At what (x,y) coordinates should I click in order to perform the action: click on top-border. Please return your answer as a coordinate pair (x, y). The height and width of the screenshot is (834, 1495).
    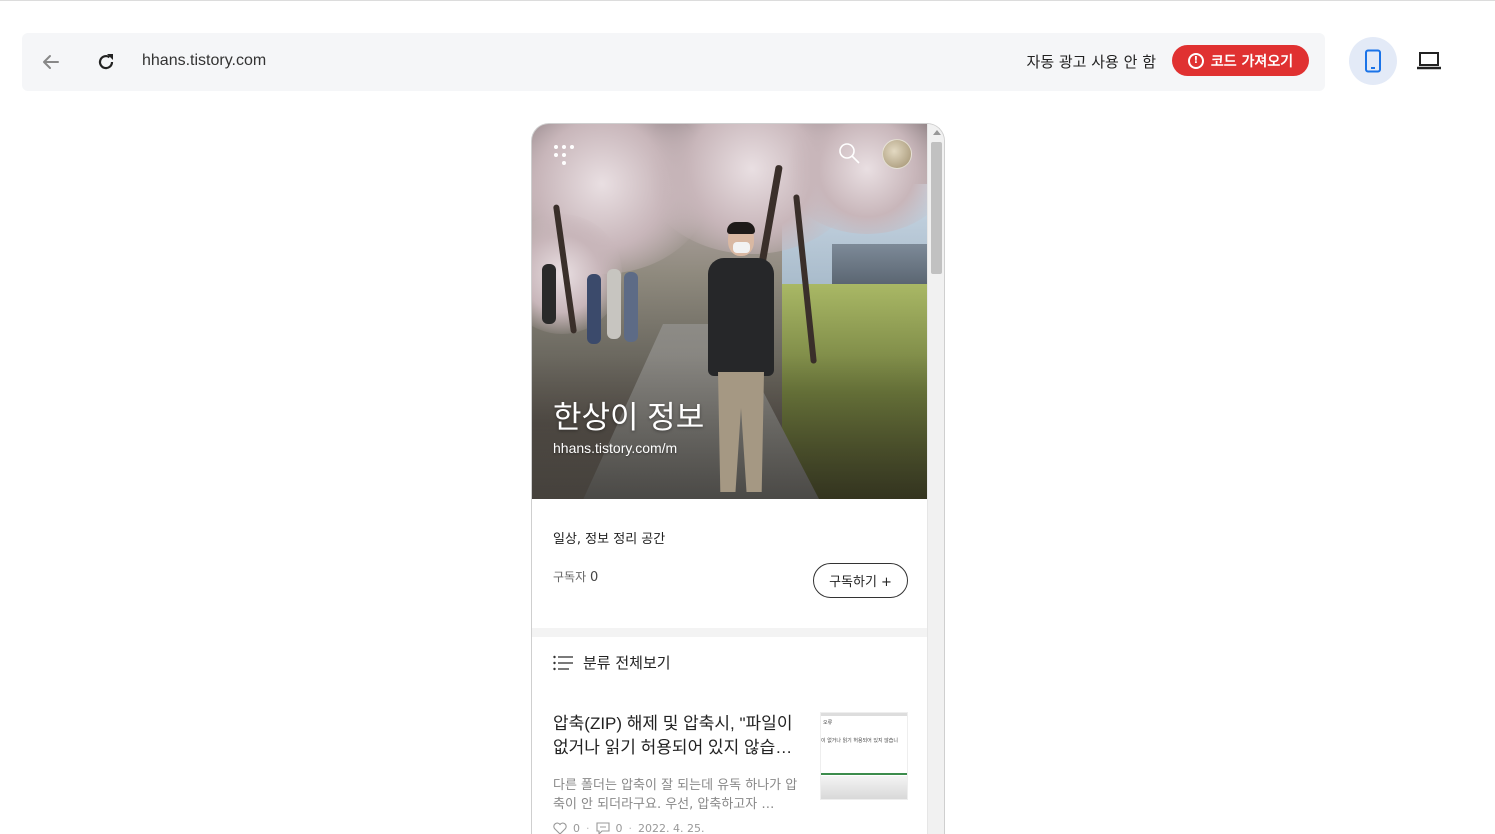
    Looking at the image, I should click on (747, 0).